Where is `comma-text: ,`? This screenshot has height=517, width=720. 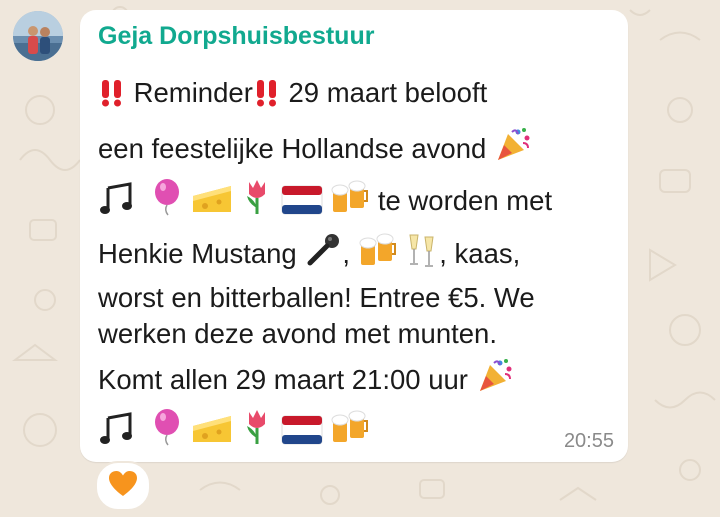
comma-text: , is located at coordinates (346, 253).